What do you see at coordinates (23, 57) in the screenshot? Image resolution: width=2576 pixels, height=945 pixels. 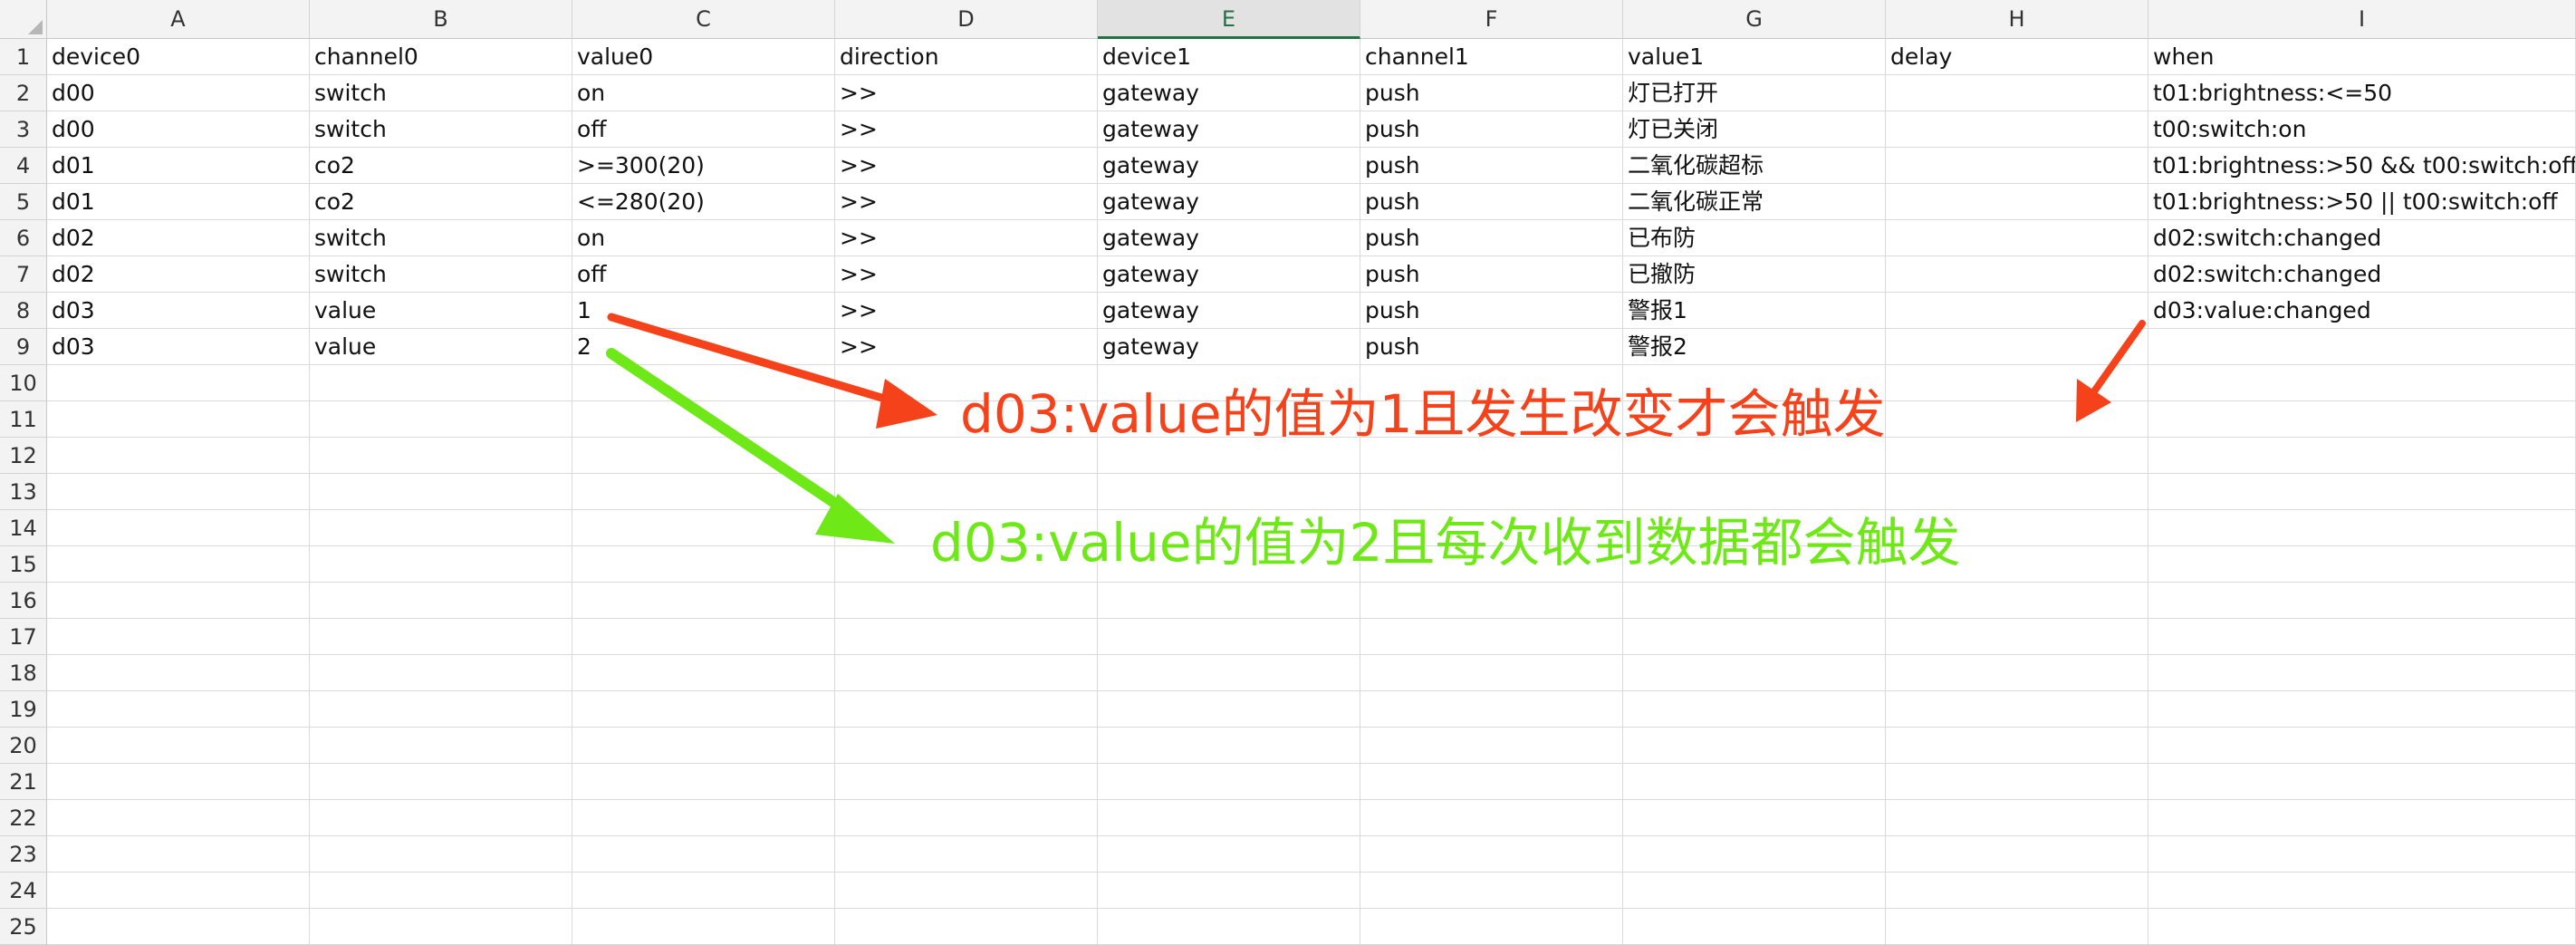 I see `row-header-1: 1` at bounding box center [23, 57].